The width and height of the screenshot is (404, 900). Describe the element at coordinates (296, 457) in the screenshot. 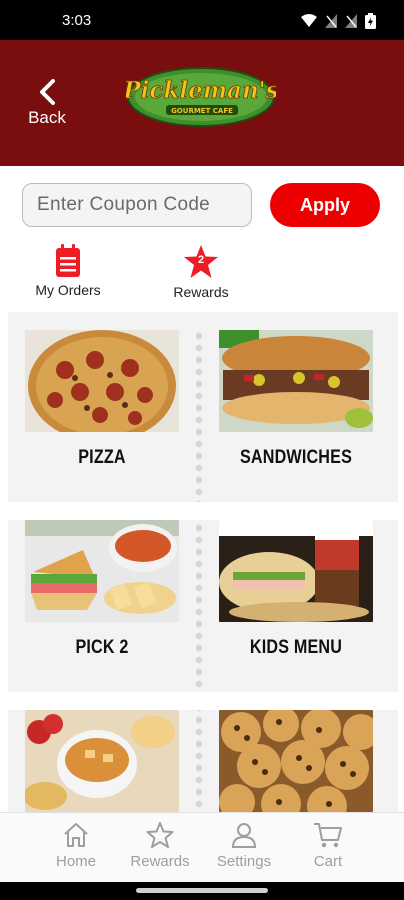

I see `menu-tile-label: SANDWICHES` at that location.